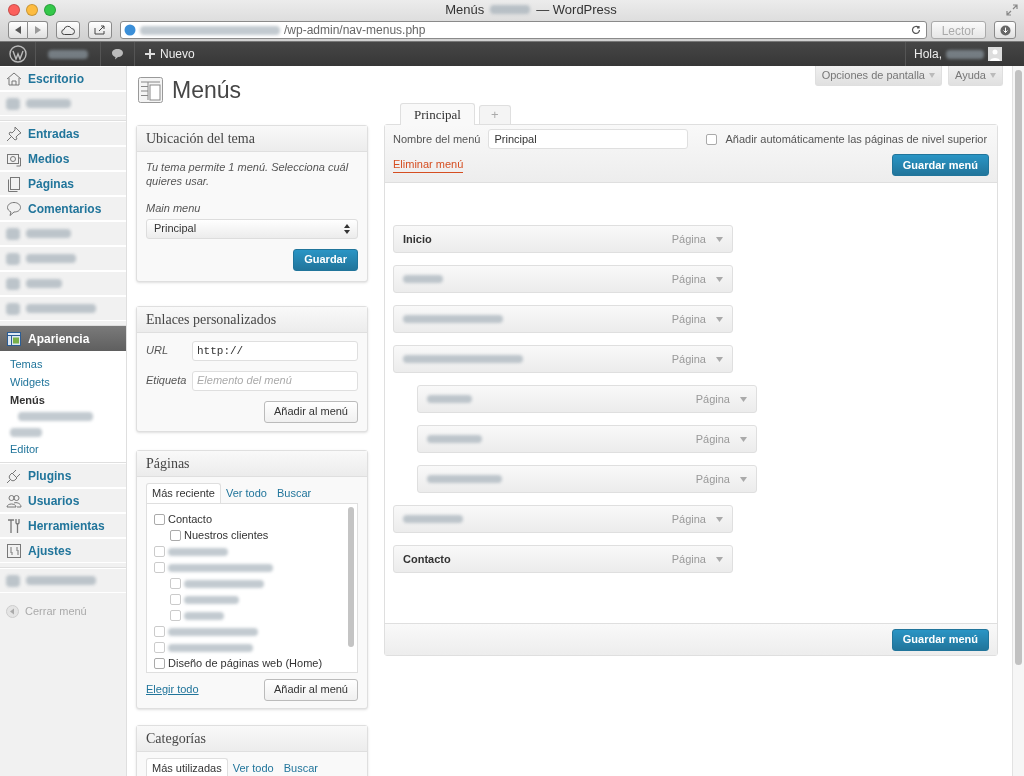  What do you see at coordinates (1012, 9) in the screenshot?
I see `fullscreen-icon` at bounding box center [1012, 9].